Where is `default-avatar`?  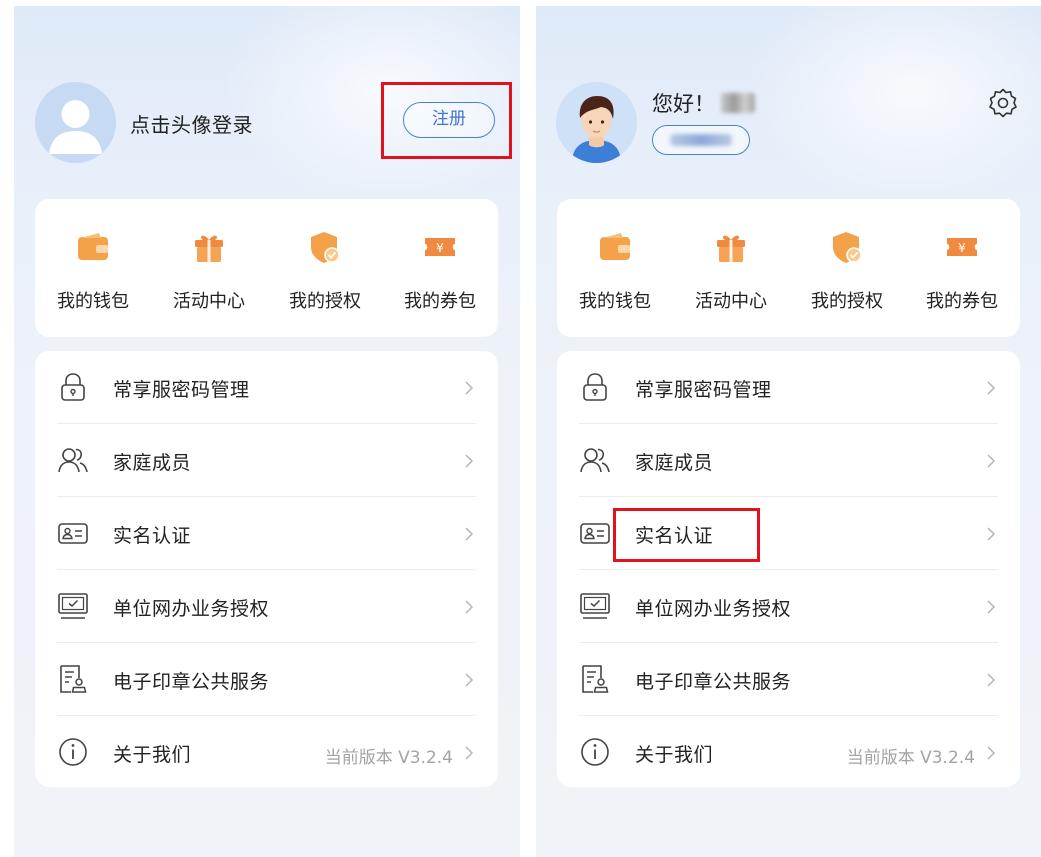
default-avatar is located at coordinates (75, 122).